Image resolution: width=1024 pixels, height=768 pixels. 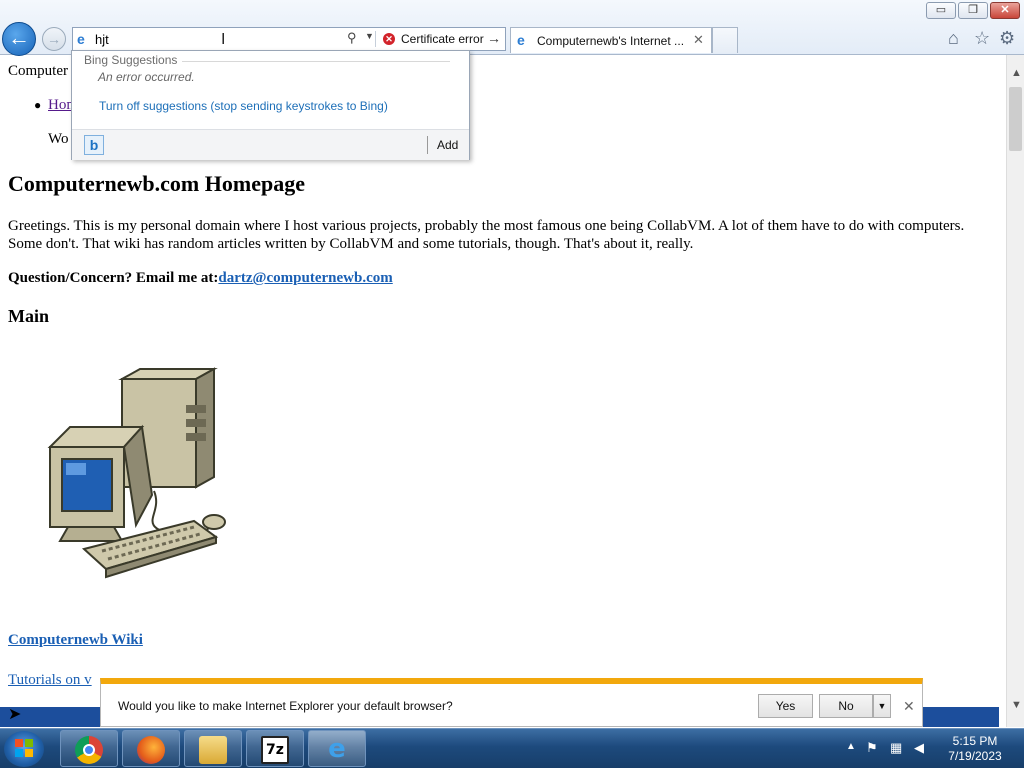 What do you see at coordinates (442, 39) in the screenshot?
I see `cert-error-label: Certificate error` at bounding box center [442, 39].